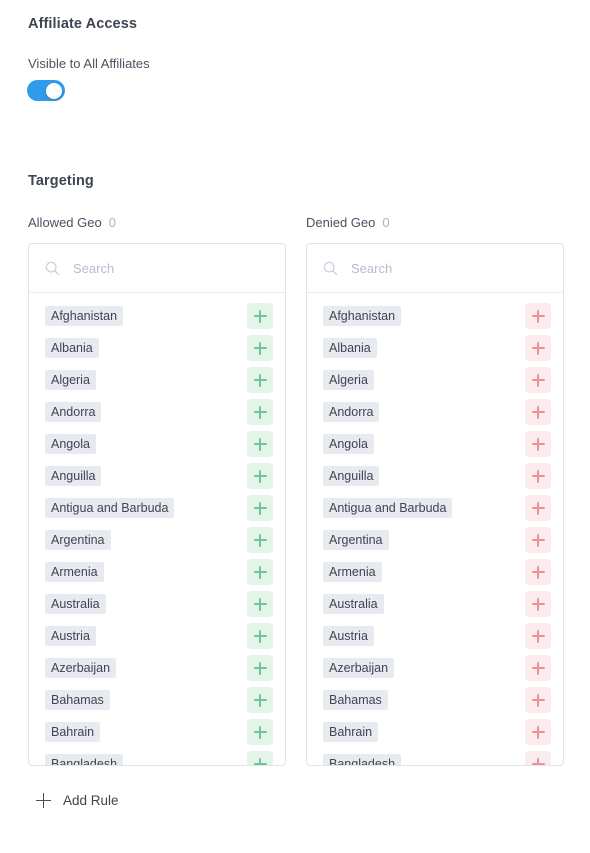 This screenshot has width=590, height=853. What do you see at coordinates (89, 63) in the screenshot?
I see `visible-to-all-affiliates-label: Visible to All Affiliates` at bounding box center [89, 63].